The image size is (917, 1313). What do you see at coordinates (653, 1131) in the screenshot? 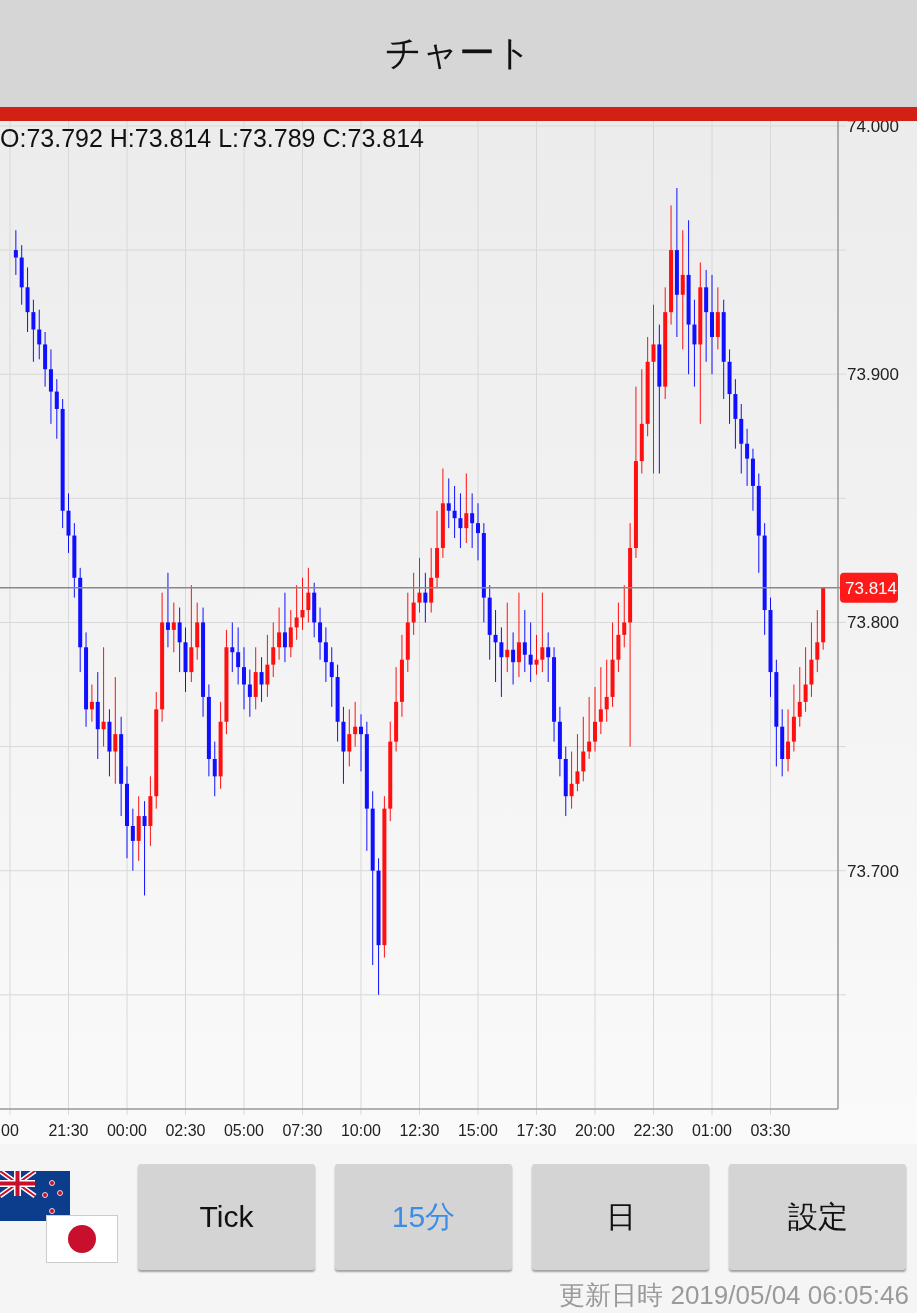
I see `time-axis-label: 22:30` at bounding box center [653, 1131].